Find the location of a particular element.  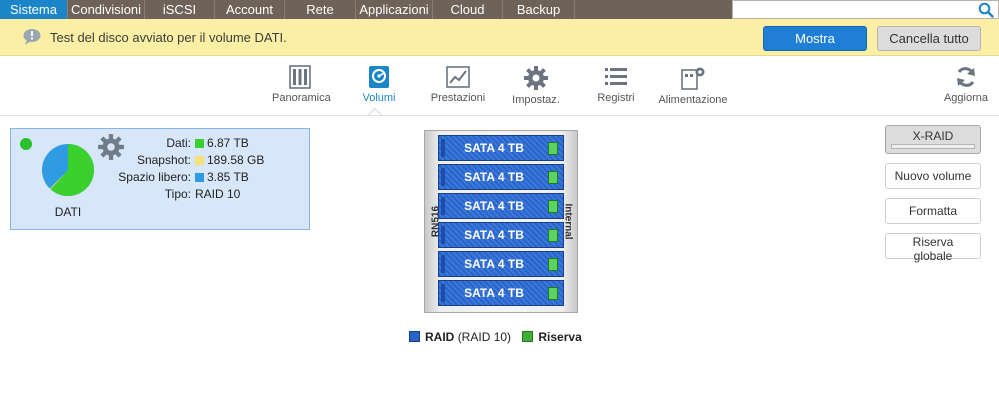

raid-legend-label: RAID is located at coordinates (440, 337).